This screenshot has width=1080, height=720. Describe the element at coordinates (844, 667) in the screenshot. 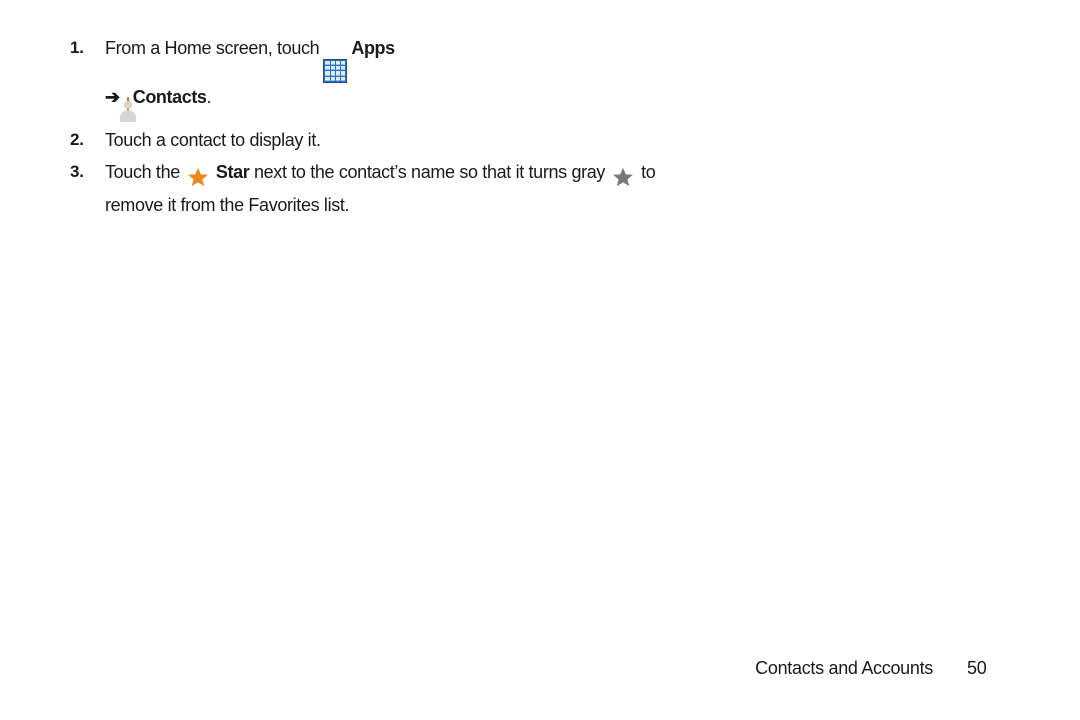

I see `footer-chapter-title: Contacts and Accounts` at that location.